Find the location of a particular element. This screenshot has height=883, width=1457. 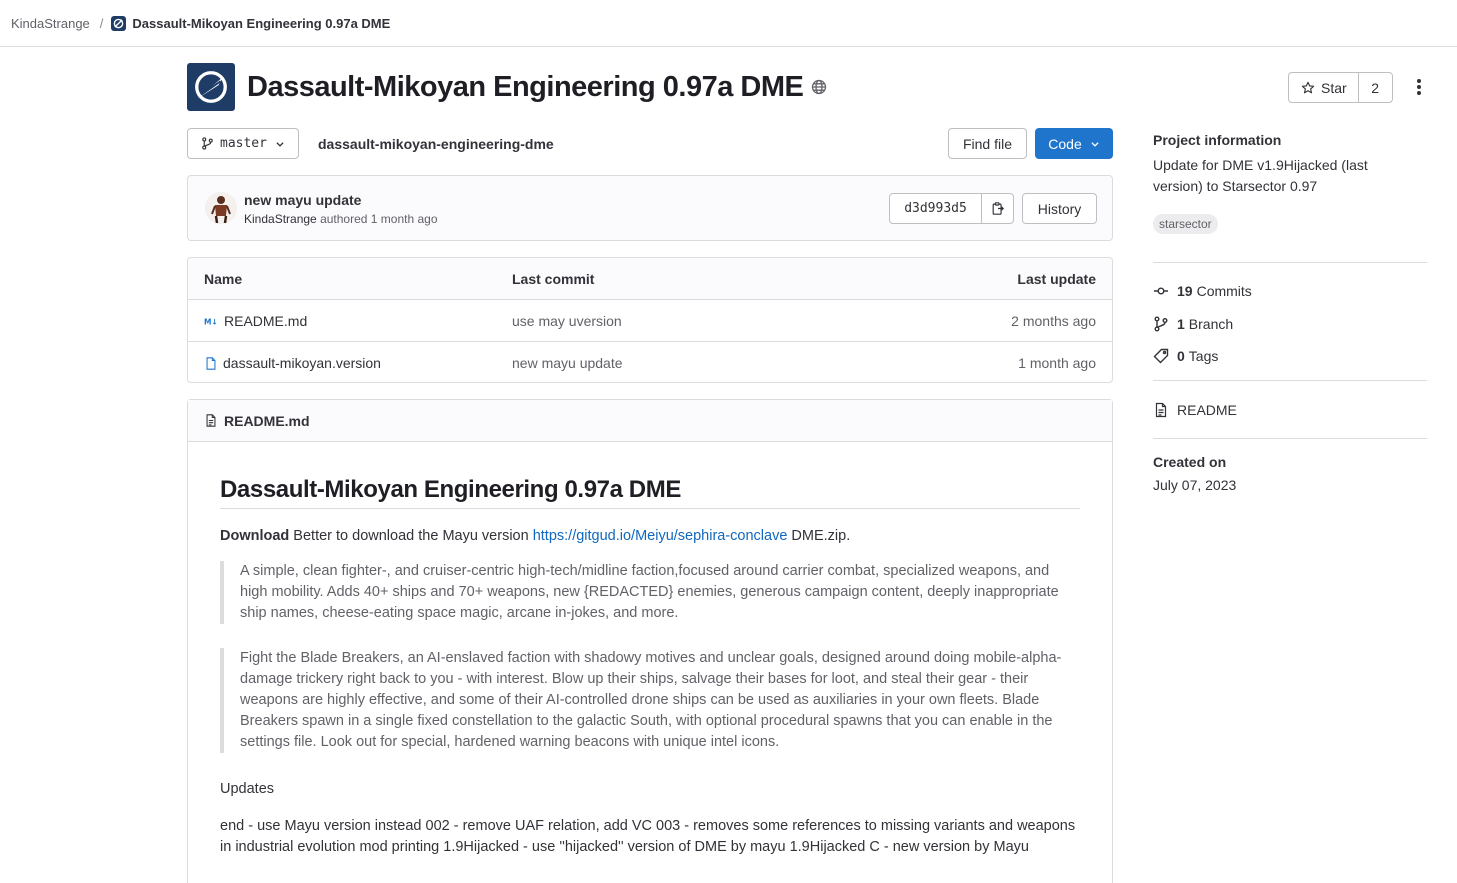

project-header: Dassault-Mikoyan Engineering 0.97a DME is located at coordinates (507, 87).